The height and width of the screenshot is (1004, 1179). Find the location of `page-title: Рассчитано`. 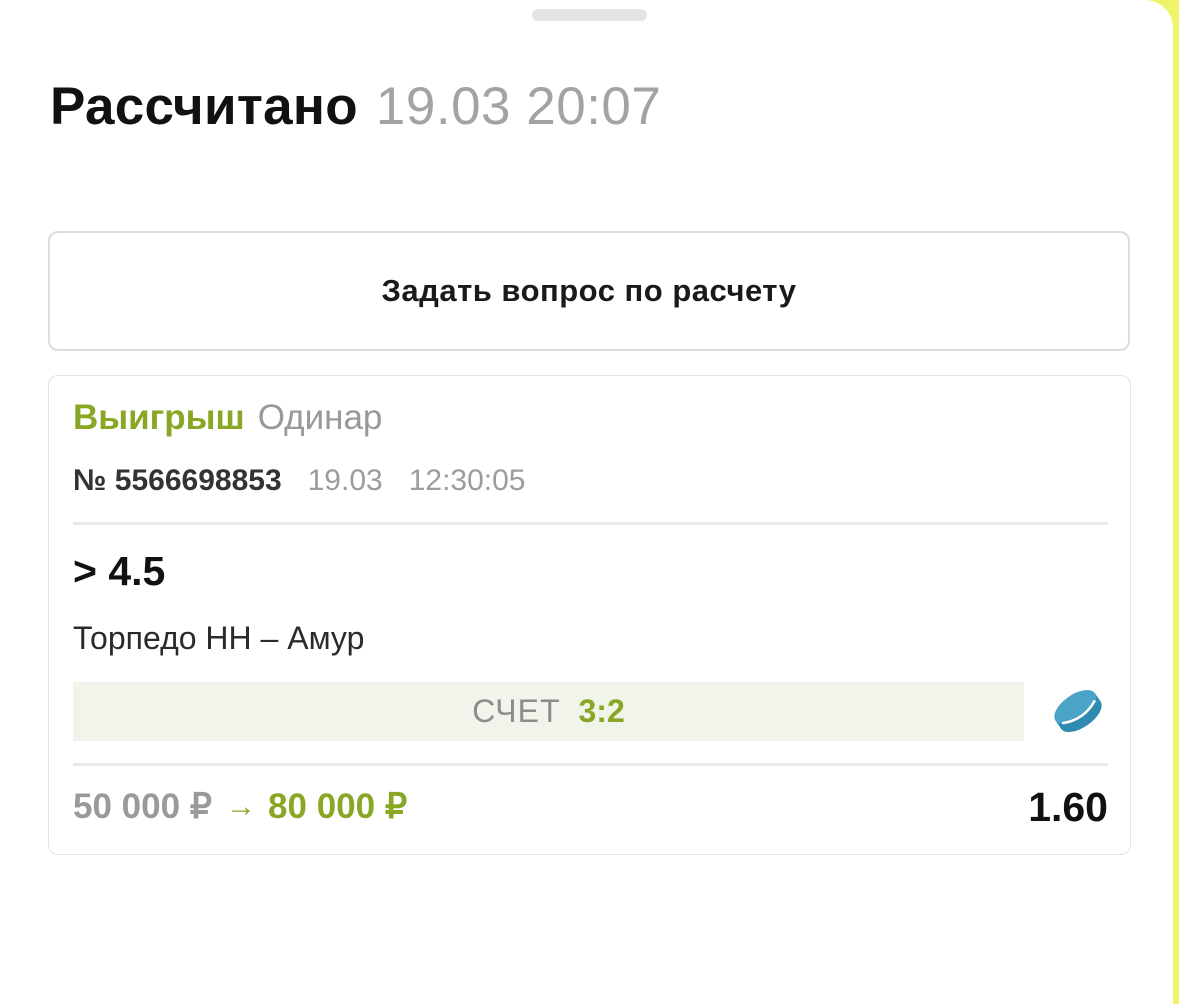

page-title: Рассчитано is located at coordinates (204, 106).